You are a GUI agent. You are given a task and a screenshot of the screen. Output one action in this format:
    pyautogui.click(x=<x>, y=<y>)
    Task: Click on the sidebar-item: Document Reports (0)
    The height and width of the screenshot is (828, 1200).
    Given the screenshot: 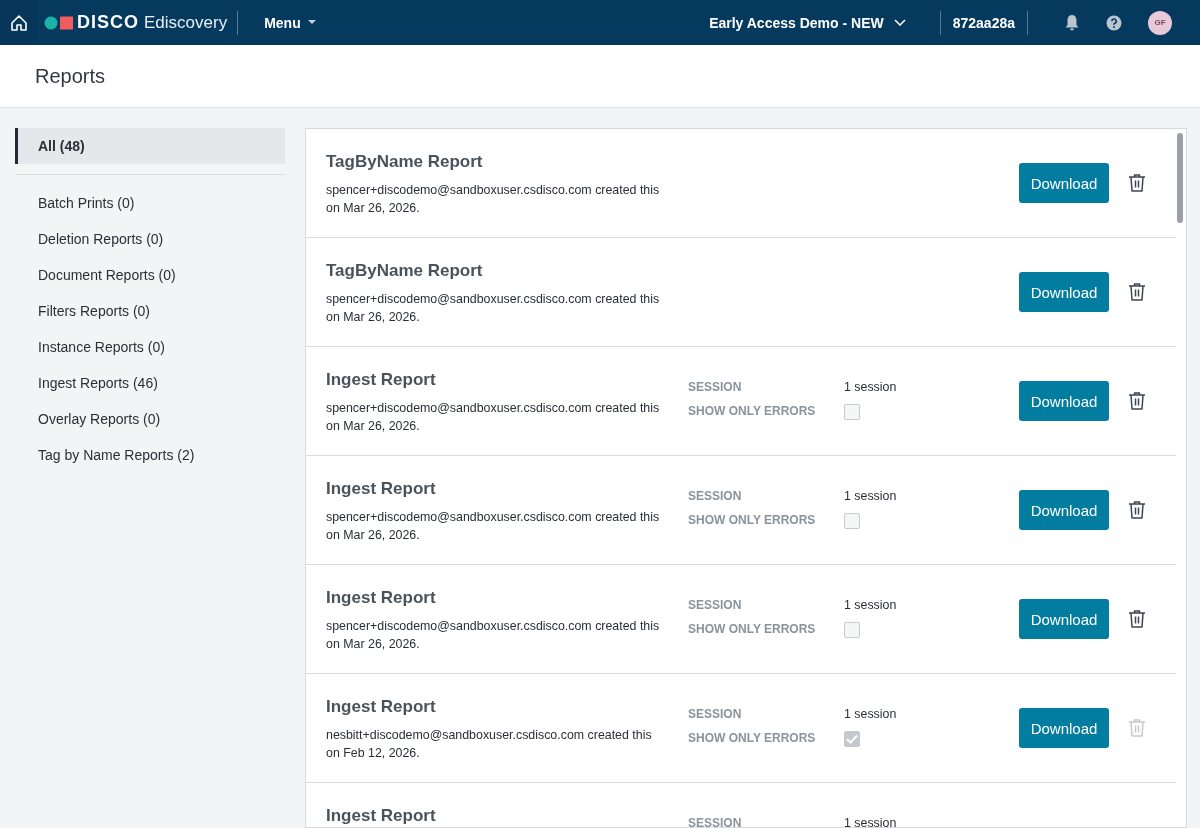 What is the action you would take?
    pyautogui.click(x=150, y=275)
    